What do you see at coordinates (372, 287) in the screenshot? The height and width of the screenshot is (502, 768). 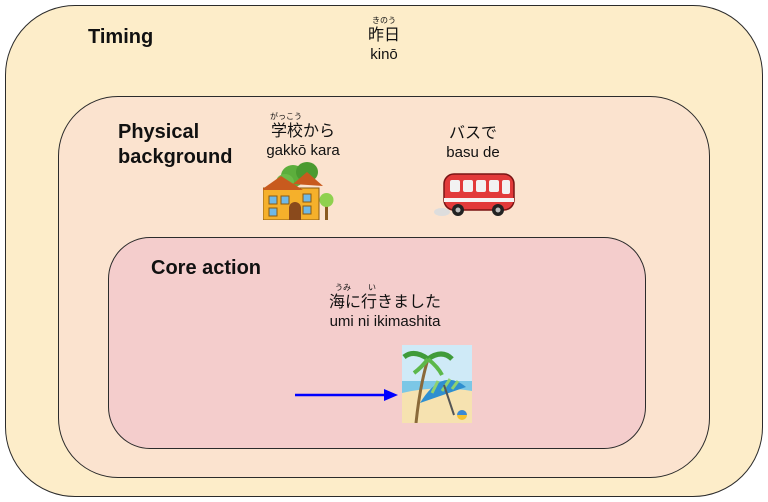 I see `iku-ruby: い` at bounding box center [372, 287].